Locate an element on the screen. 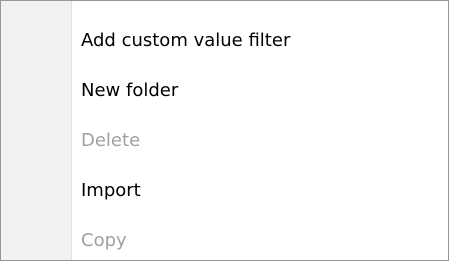 This screenshot has height=265, width=449. menu-item-label: Add custom value filter is located at coordinates (186, 40).